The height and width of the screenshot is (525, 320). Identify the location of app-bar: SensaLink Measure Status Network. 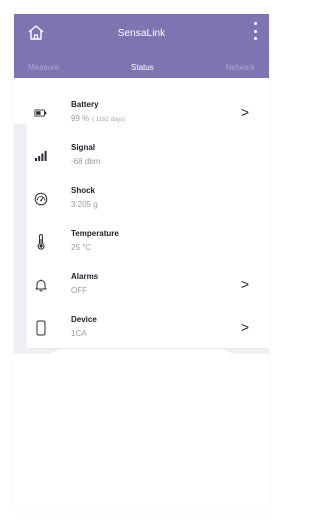
(141, 46).